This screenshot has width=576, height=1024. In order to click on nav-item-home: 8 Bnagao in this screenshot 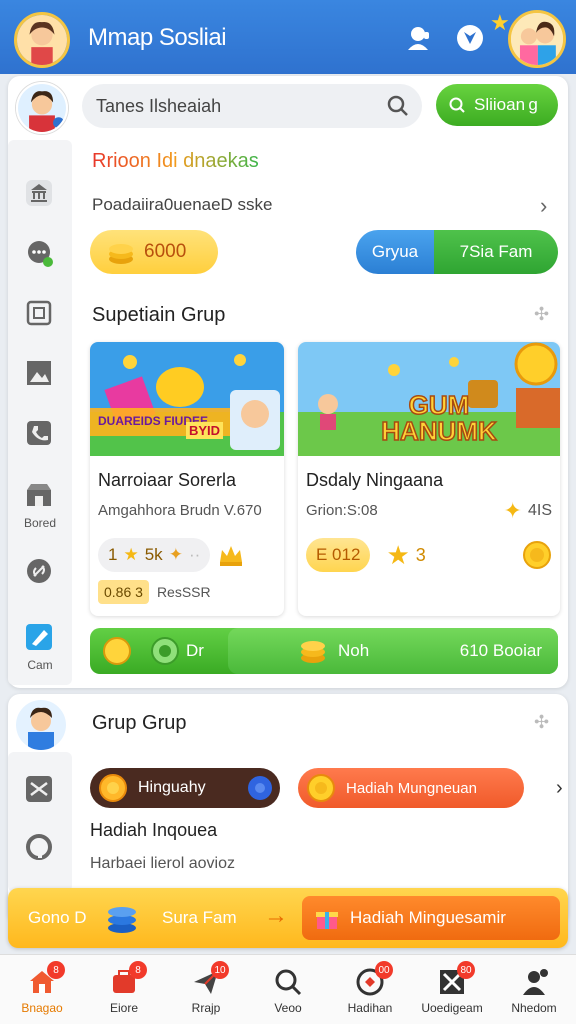, I will do `click(42, 989)`.